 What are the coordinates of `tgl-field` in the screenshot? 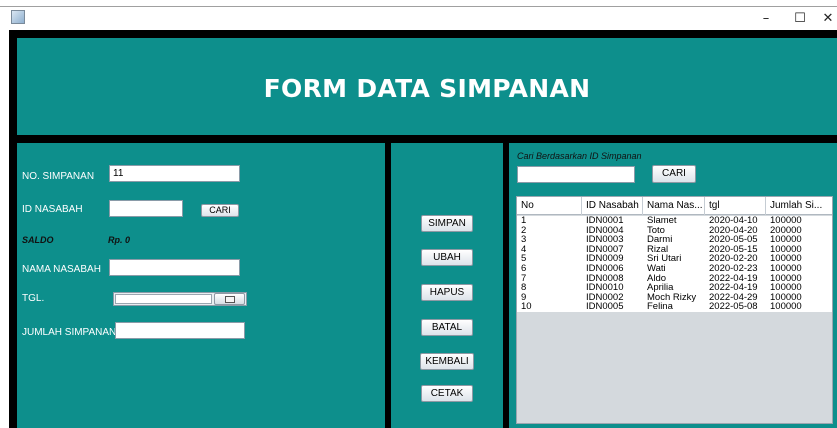 It's located at (163, 299).